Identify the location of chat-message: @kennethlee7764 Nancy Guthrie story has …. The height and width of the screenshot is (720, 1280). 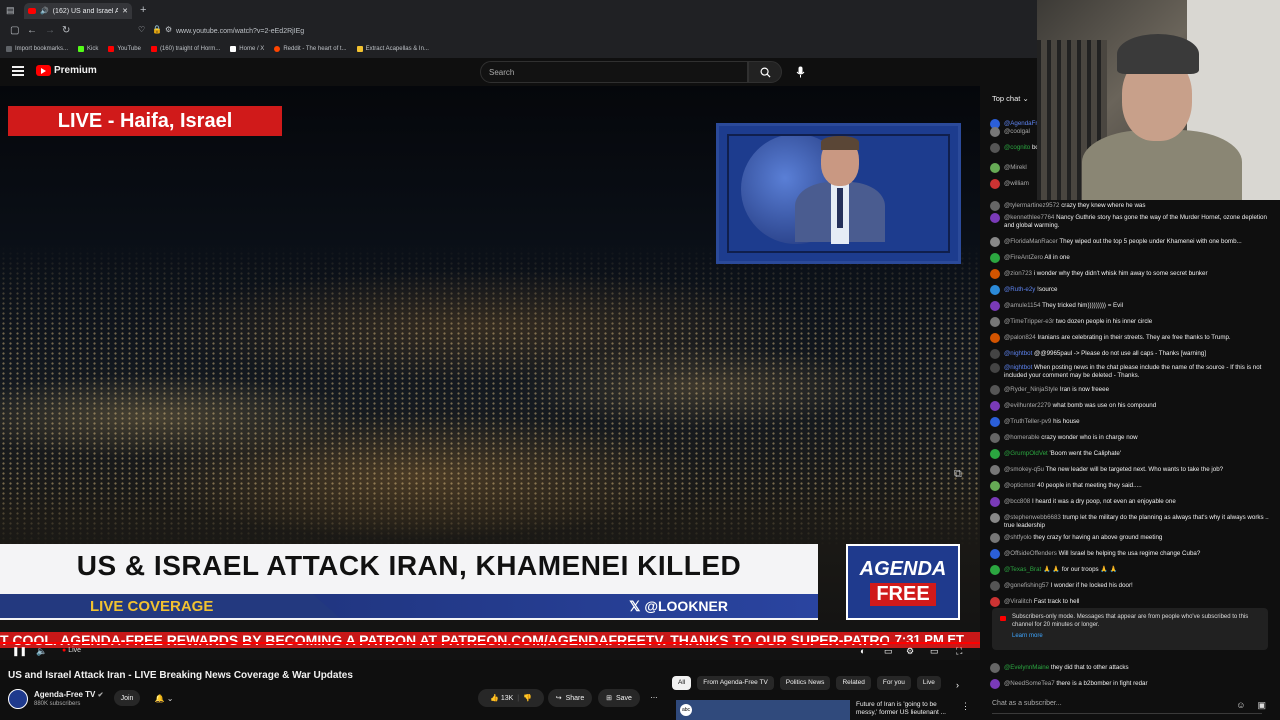
(1130, 221).